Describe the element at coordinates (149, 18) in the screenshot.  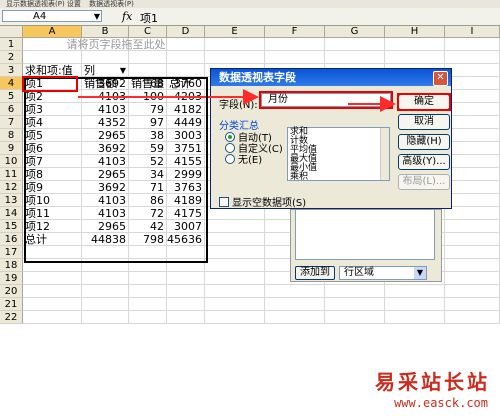
I see `formula-input: 项1` at that location.